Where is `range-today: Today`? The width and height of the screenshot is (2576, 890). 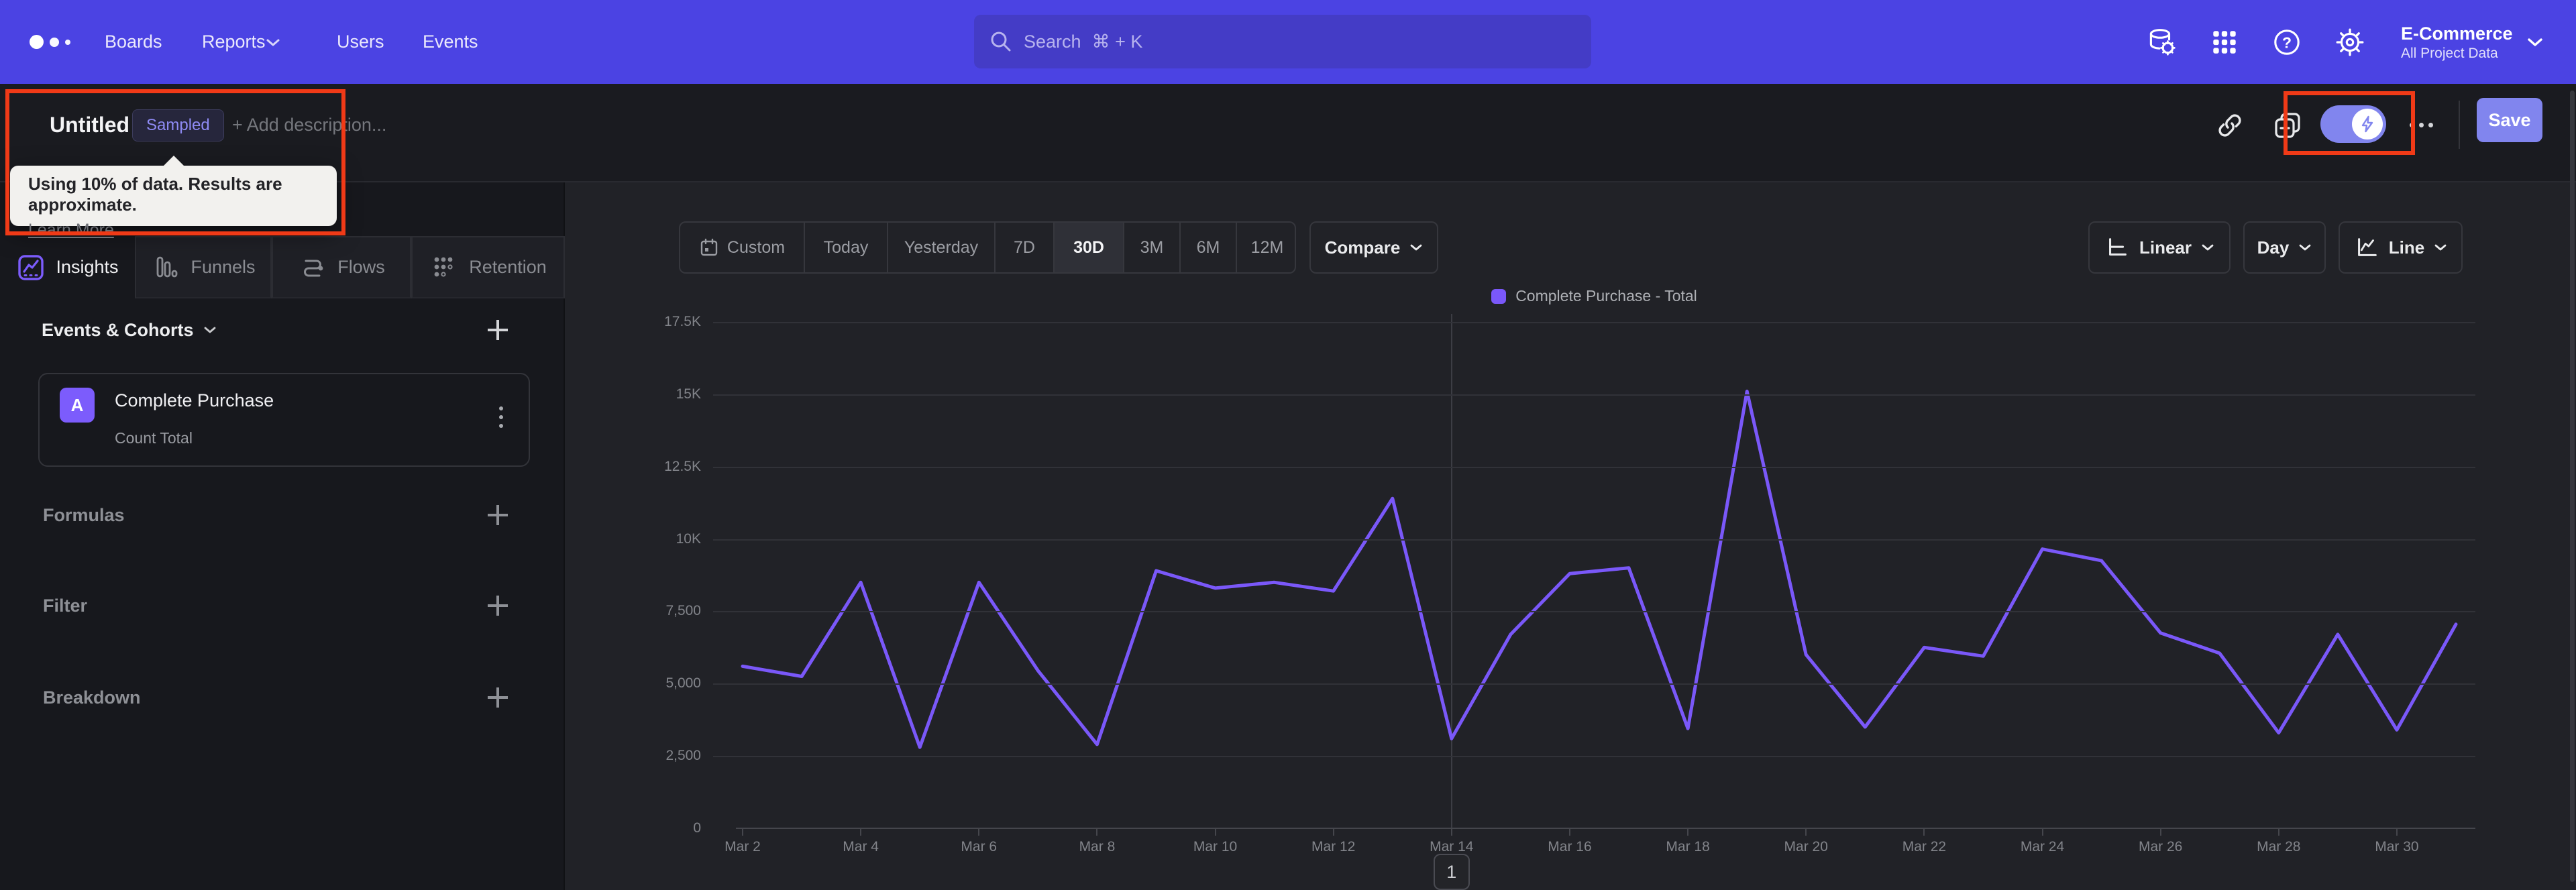
range-today: Today is located at coordinates (845, 247).